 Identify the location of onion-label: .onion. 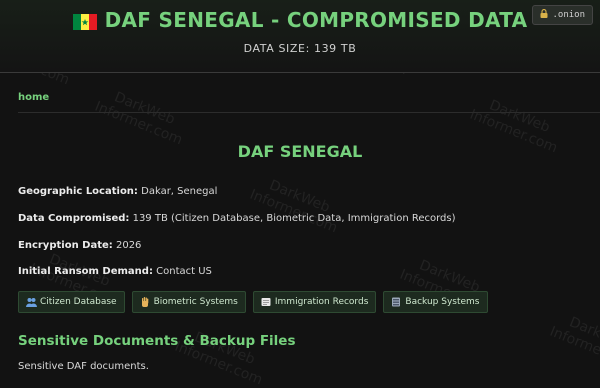
(568, 15).